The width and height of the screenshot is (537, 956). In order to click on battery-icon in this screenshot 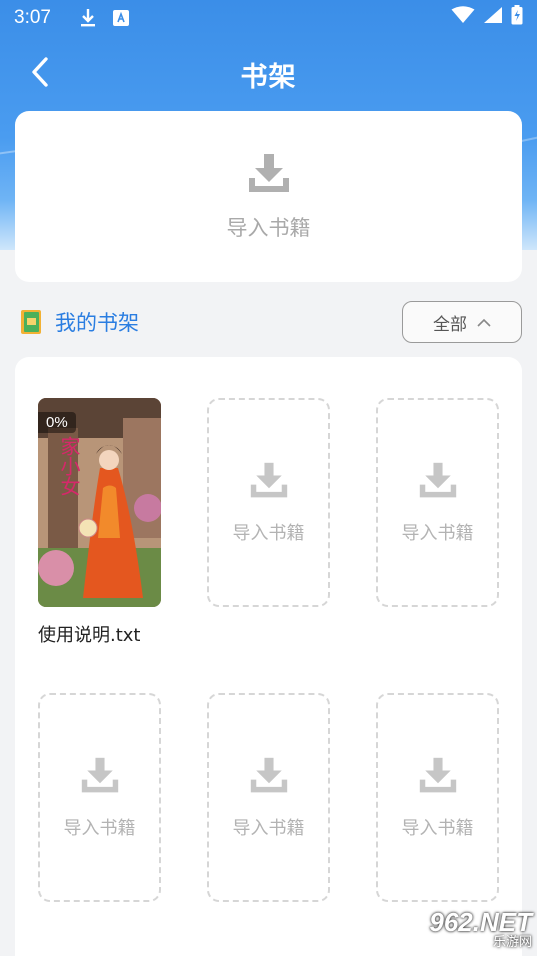, I will do `click(517, 18)`.